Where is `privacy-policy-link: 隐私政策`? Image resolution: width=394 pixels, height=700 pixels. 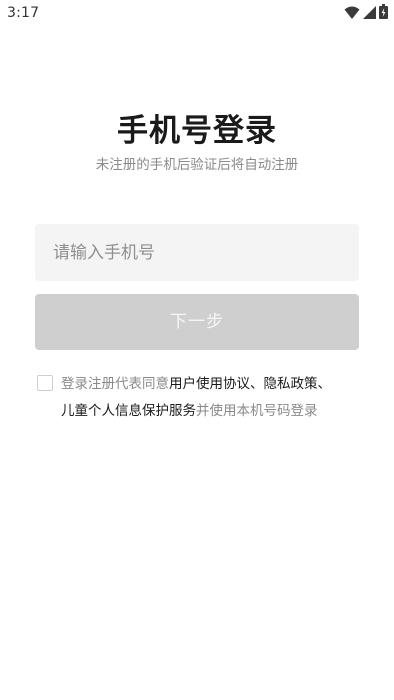
privacy-policy-link: 隐私政策 is located at coordinates (291, 384).